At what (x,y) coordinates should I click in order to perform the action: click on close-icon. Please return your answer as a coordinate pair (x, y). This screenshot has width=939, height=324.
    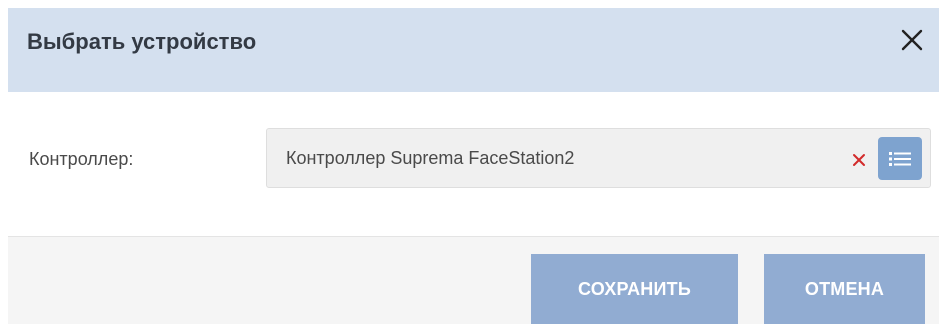
    Looking at the image, I should click on (912, 40).